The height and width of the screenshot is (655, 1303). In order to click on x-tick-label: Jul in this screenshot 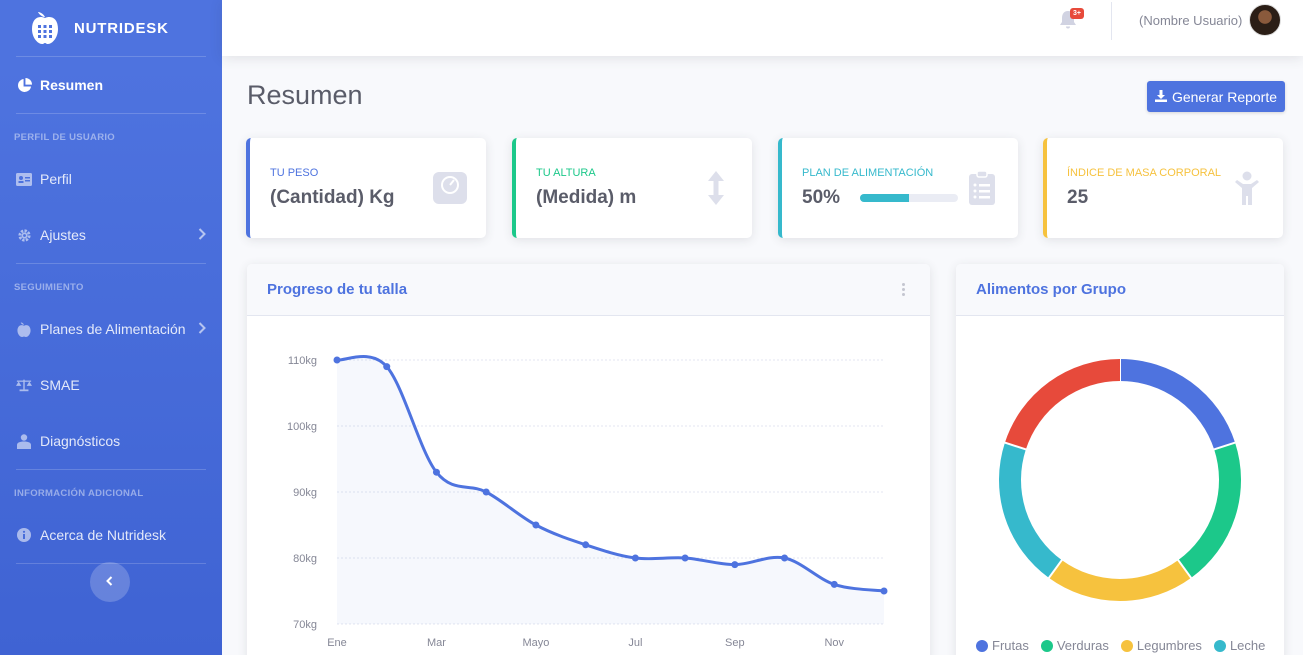, I will do `click(635, 643)`.